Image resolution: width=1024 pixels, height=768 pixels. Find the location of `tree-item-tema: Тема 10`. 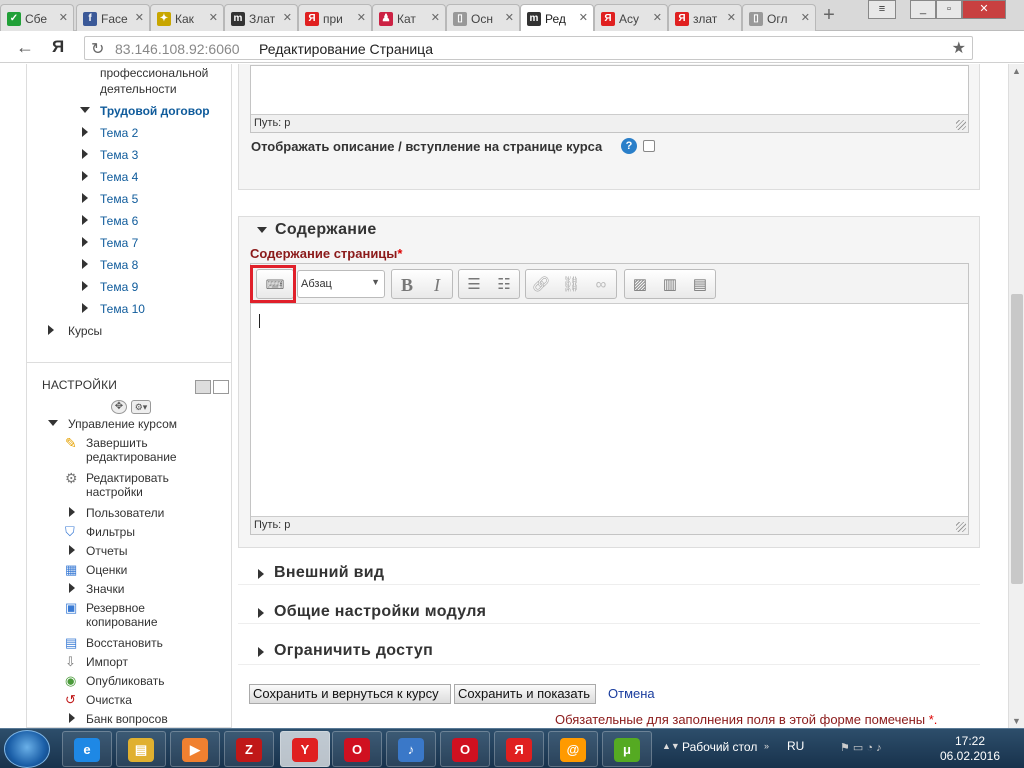

tree-item-tema: Тема 10 is located at coordinates (122, 309).